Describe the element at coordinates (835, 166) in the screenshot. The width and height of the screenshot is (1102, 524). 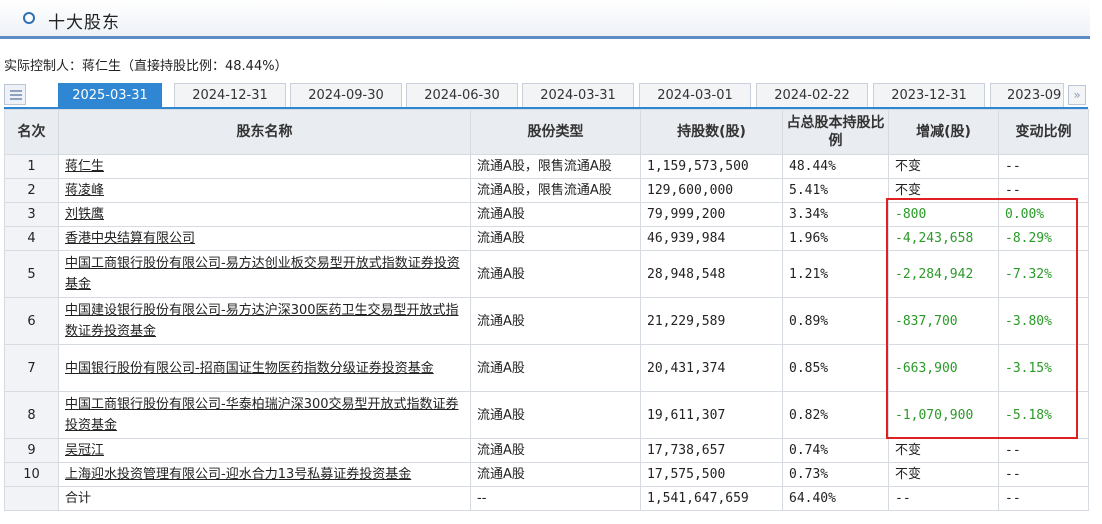
I see `percent-cell: 48.44%` at that location.